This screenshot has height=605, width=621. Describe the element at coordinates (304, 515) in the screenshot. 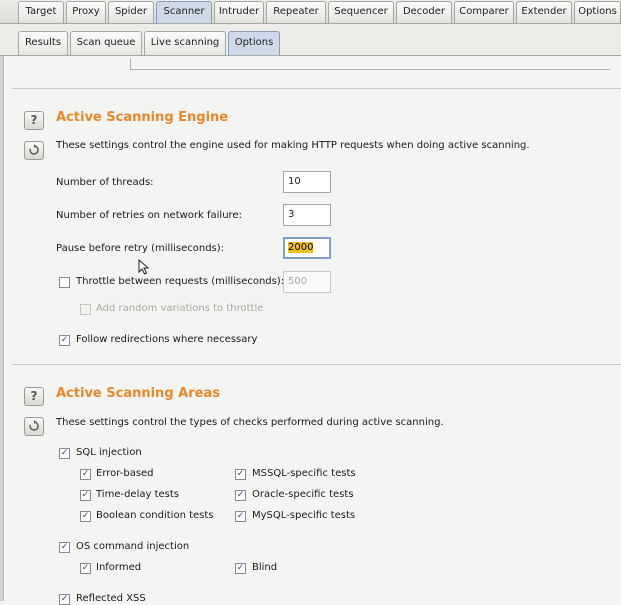

I see `mysql-label: MySQL-specific tests` at that location.